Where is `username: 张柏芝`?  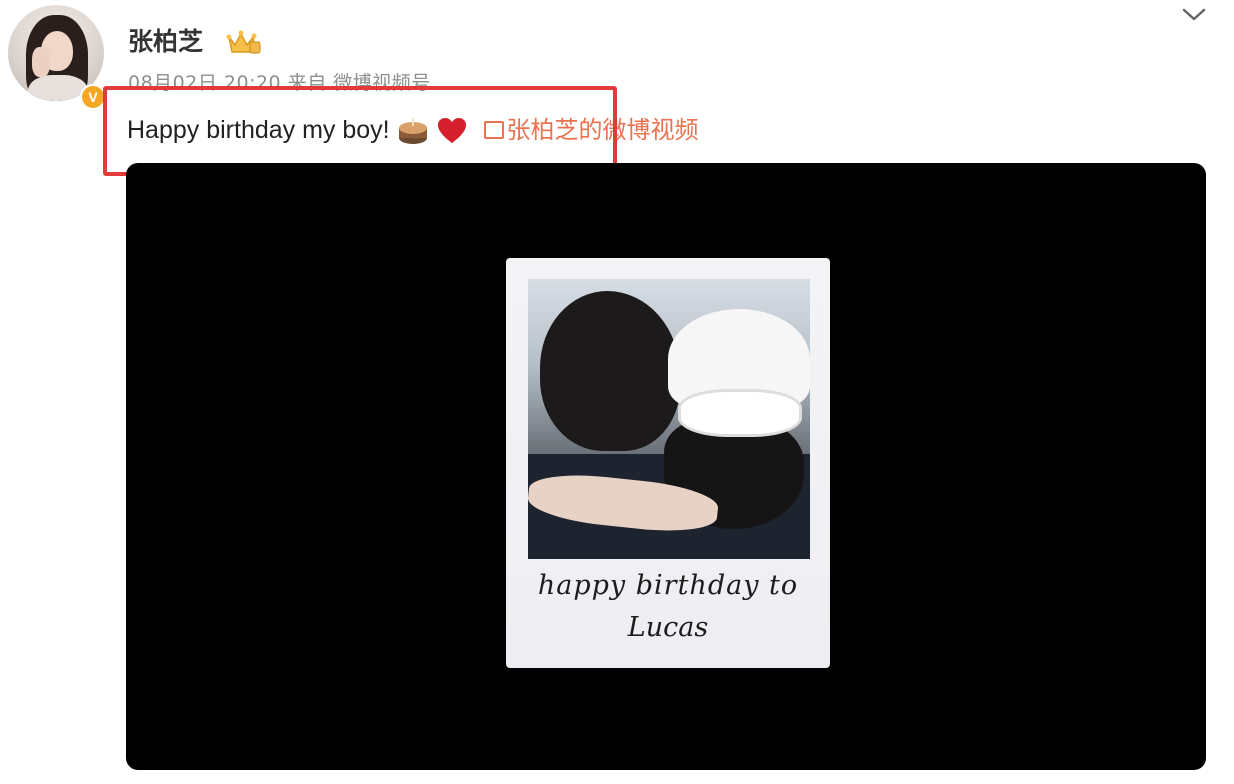
username: 张柏芝 is located at coordinates (165, 40).